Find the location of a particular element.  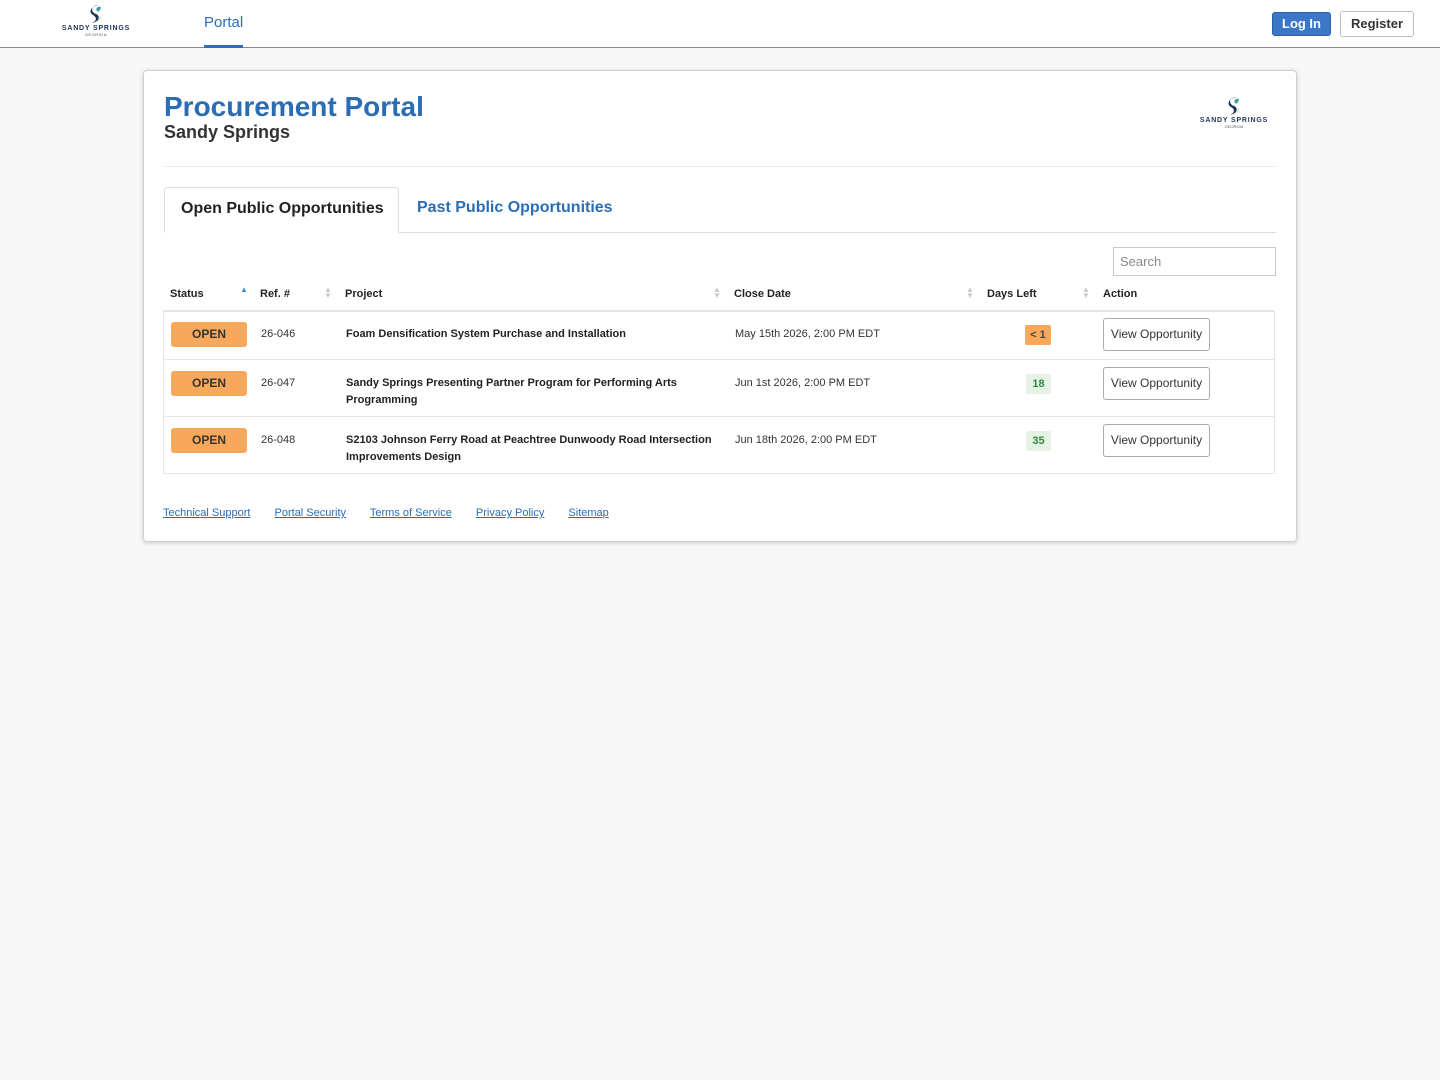

card-logo-wordmark: SANDY SPRINGS is located at coordinates (1234, 120).